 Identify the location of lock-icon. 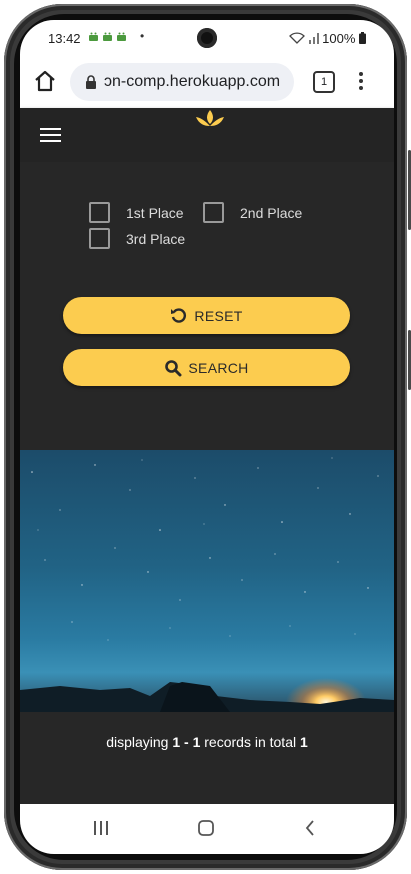
(91, 82).